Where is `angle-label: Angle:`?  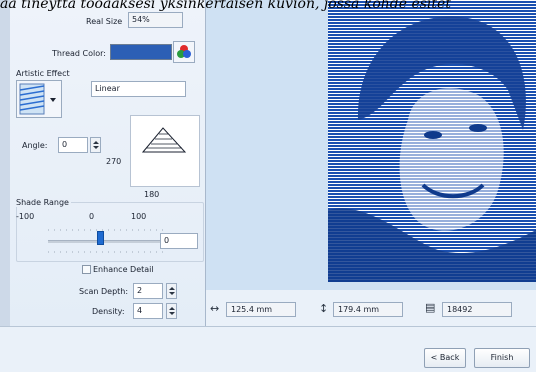 angle-label: Angle: is located at coordinates (35, 145).